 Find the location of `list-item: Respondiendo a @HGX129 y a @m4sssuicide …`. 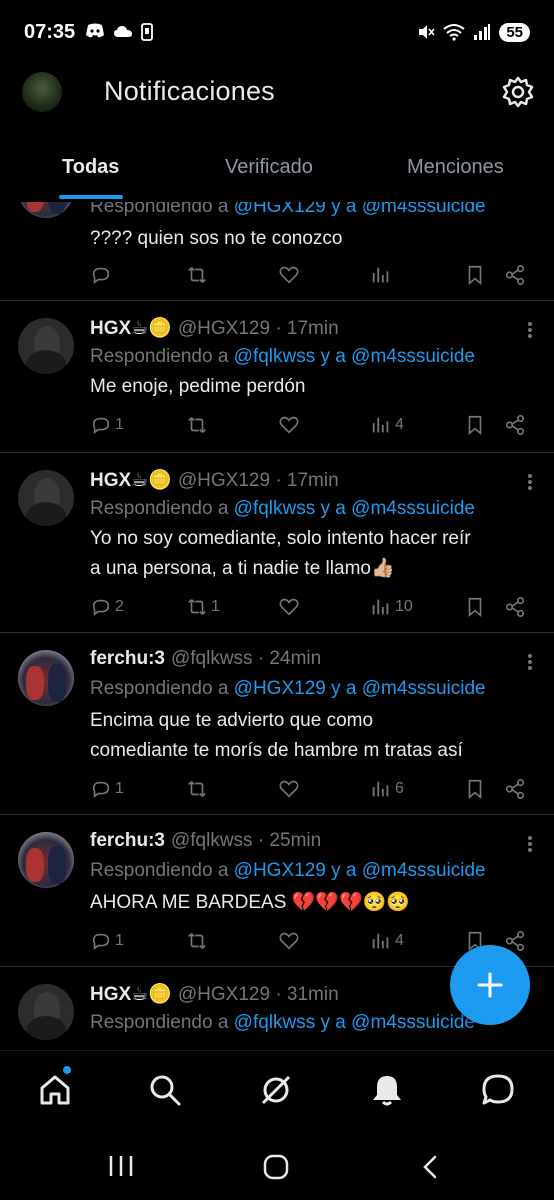

list-item: Respondiendo a @HGX129 y a @m4sssuicide … is located at coordinates (277, 251).